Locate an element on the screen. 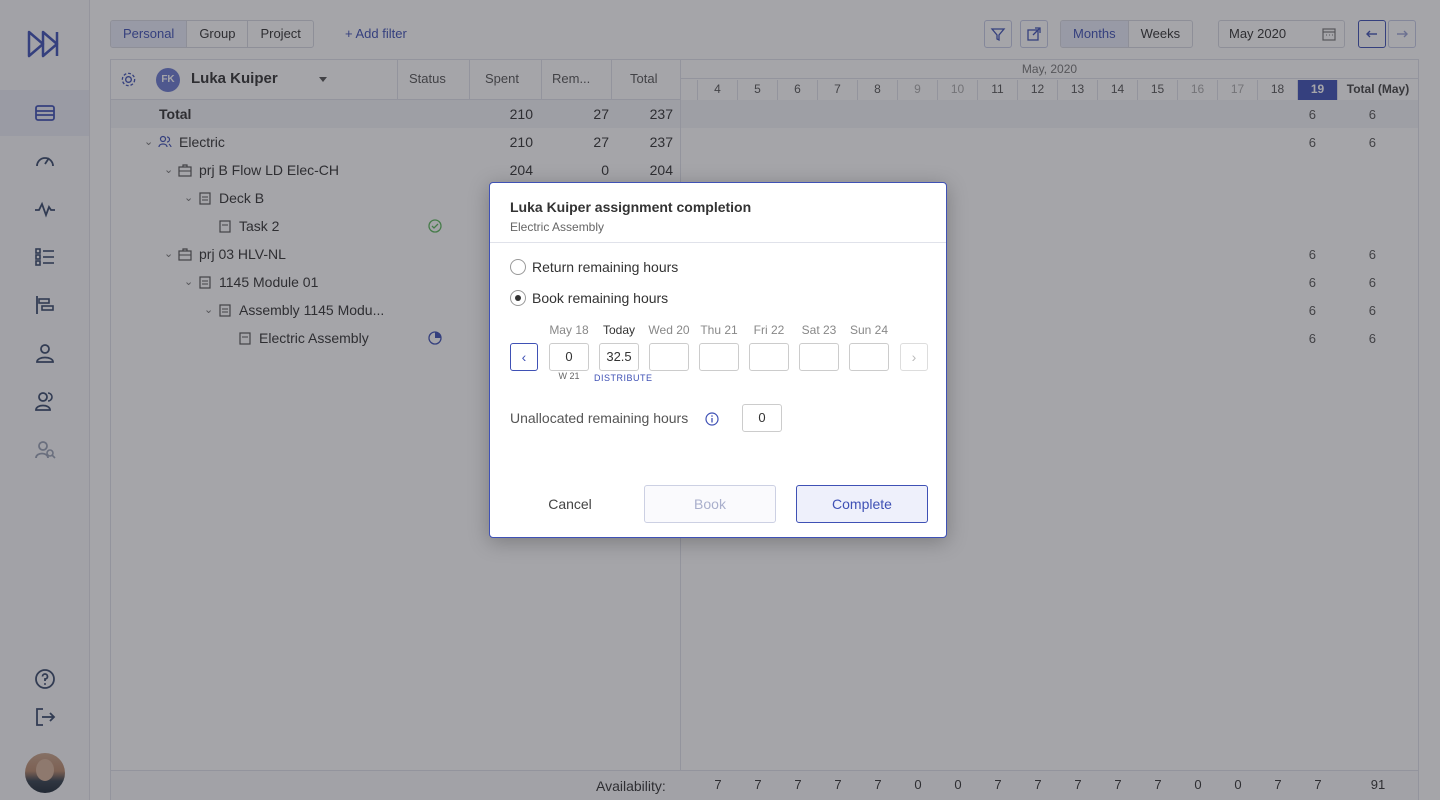 This screenshot has height=800, width=1440. book-remaining-option: Book remaining hours is located at coordinates (589, 298).